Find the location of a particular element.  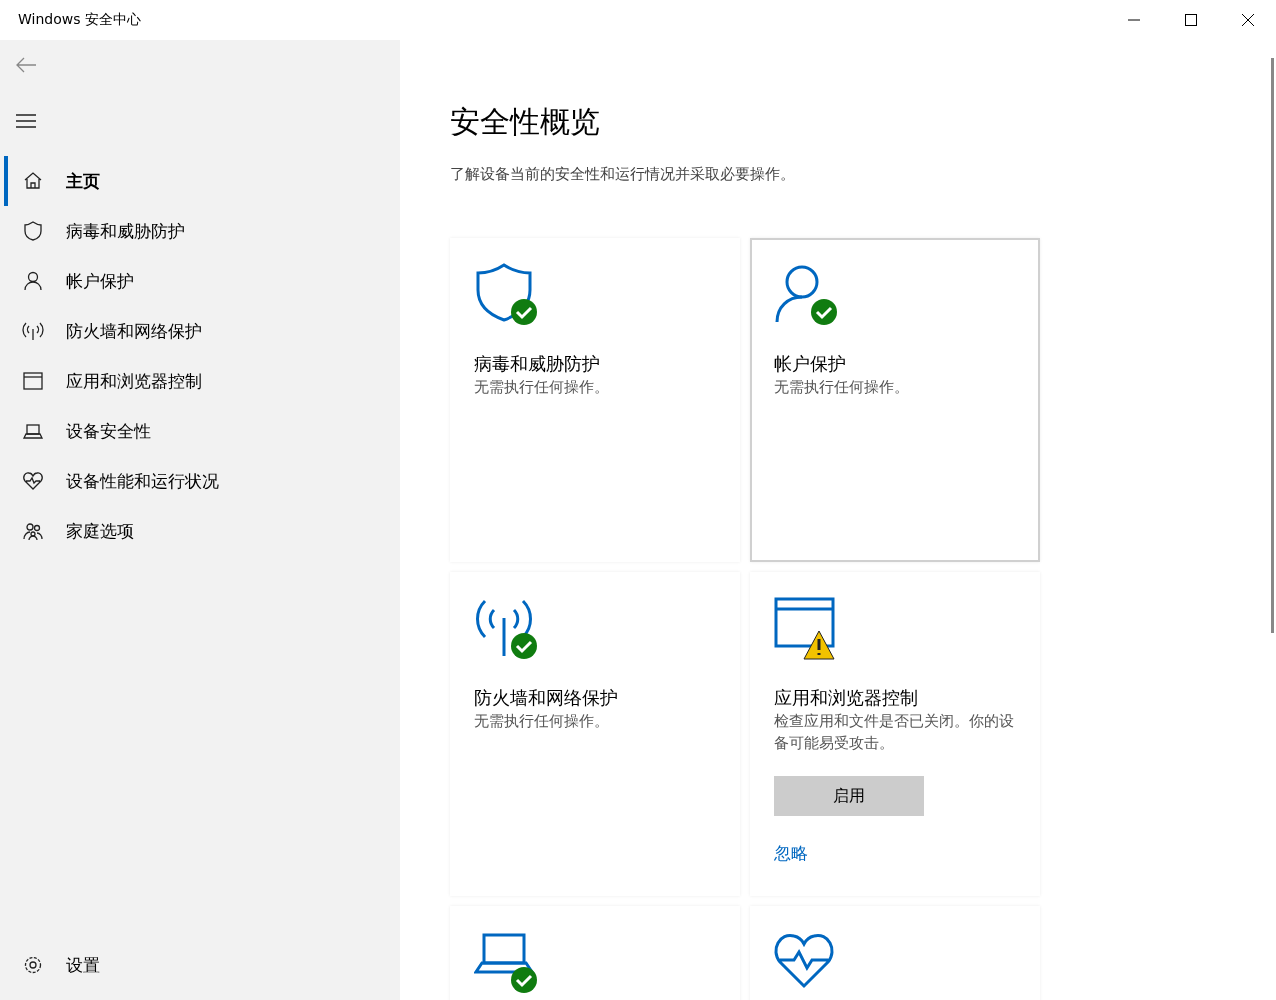

antenna-icon is located at coordinates (33, 331).